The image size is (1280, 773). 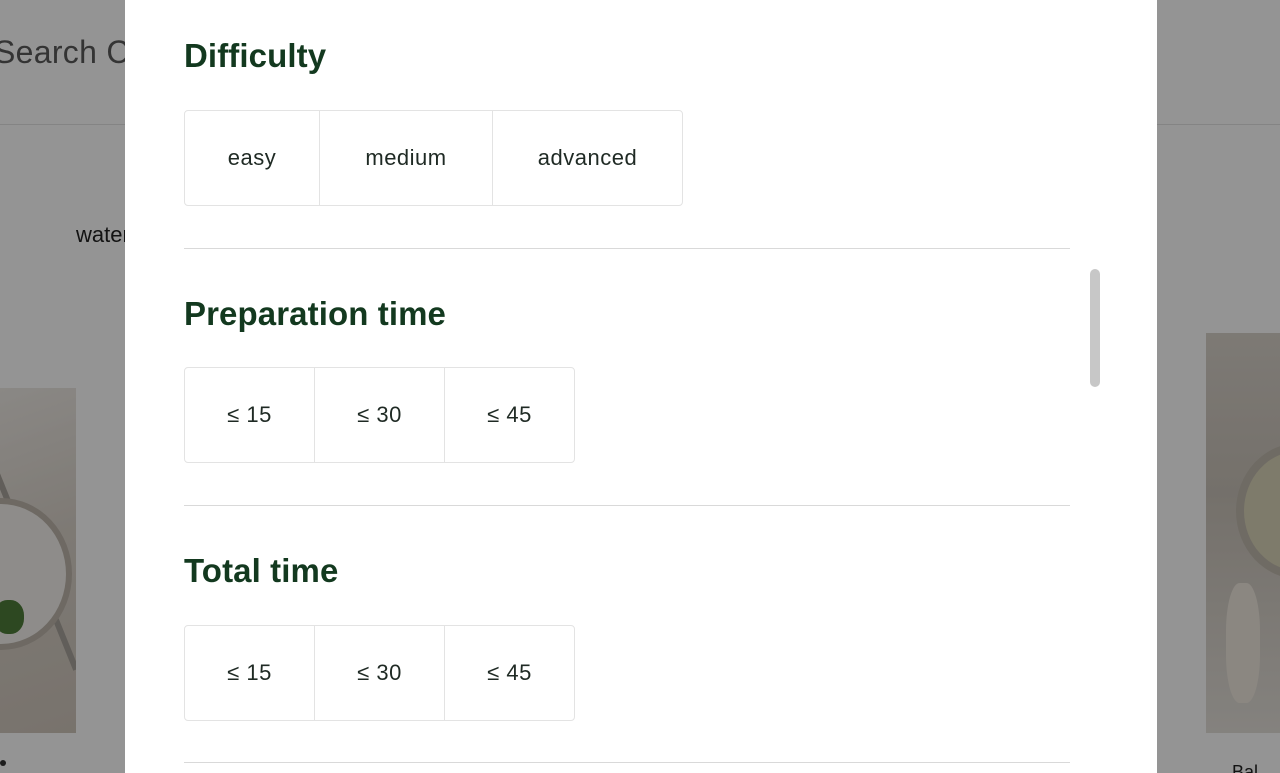 I want to click on total-time-option-45: ≤ 45, so click(x=509, y=673).